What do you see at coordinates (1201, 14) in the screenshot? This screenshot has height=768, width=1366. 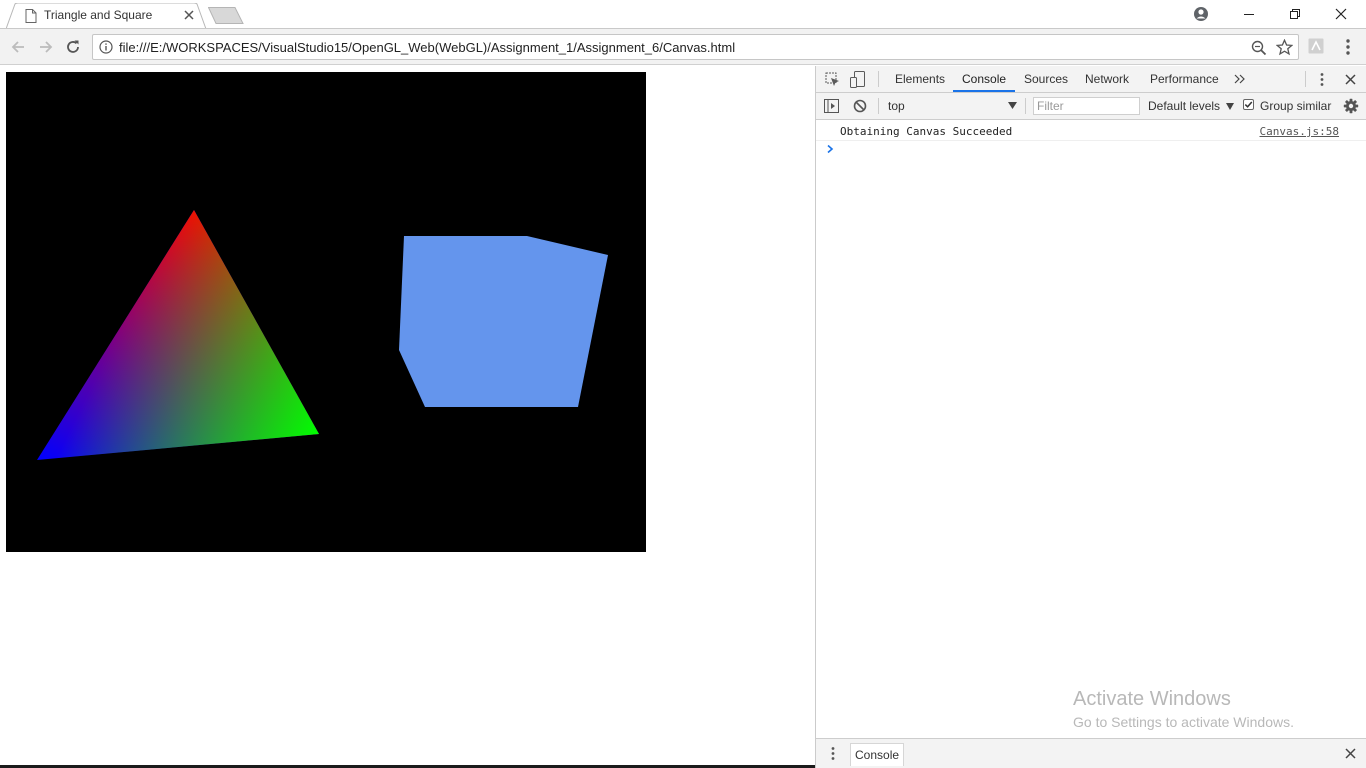 I see `profile-icon` at bounding box center [1201, 14].